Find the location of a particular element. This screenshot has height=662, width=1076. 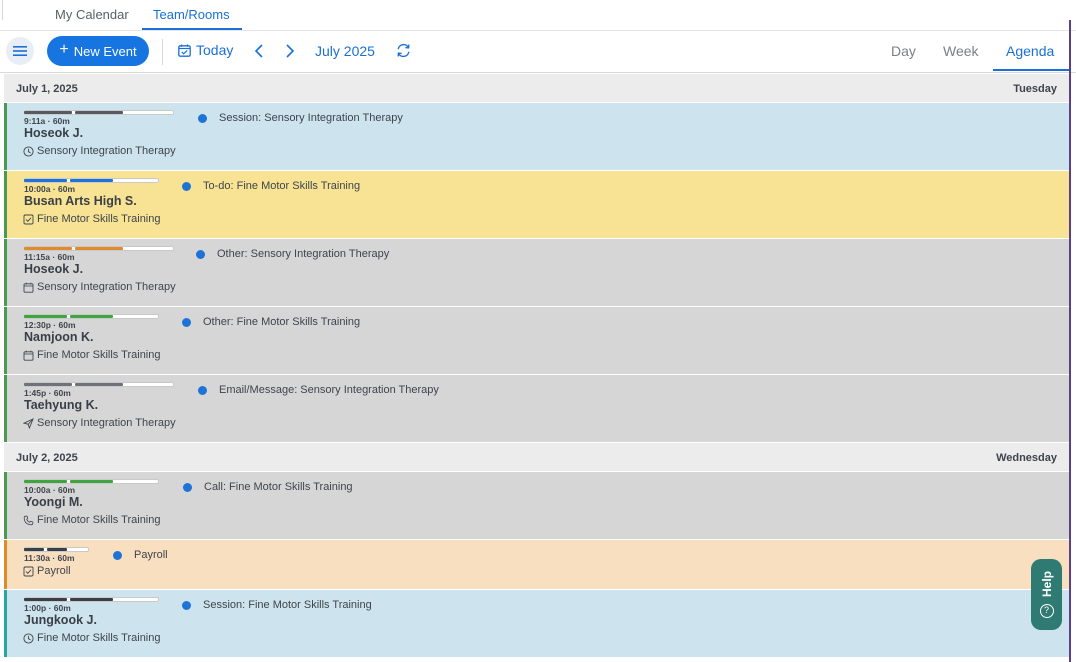

tab-my-calendar: My Calendar is located at coordinates (92, 14).